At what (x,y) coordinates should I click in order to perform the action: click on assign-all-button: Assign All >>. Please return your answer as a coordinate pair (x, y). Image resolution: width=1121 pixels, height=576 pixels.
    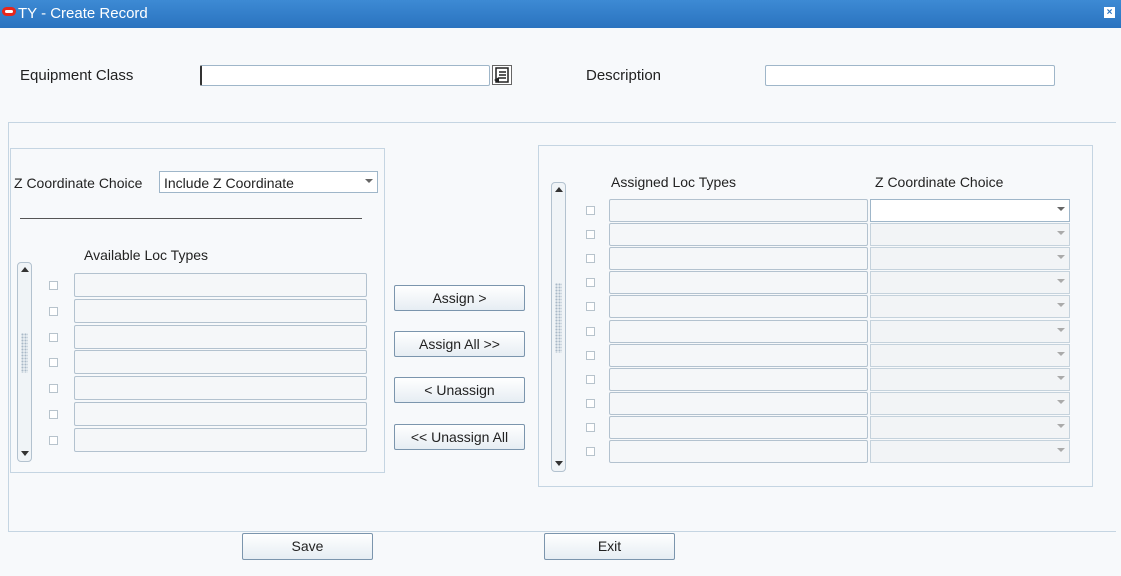
    Looking at the image, I should click on (459, 344).